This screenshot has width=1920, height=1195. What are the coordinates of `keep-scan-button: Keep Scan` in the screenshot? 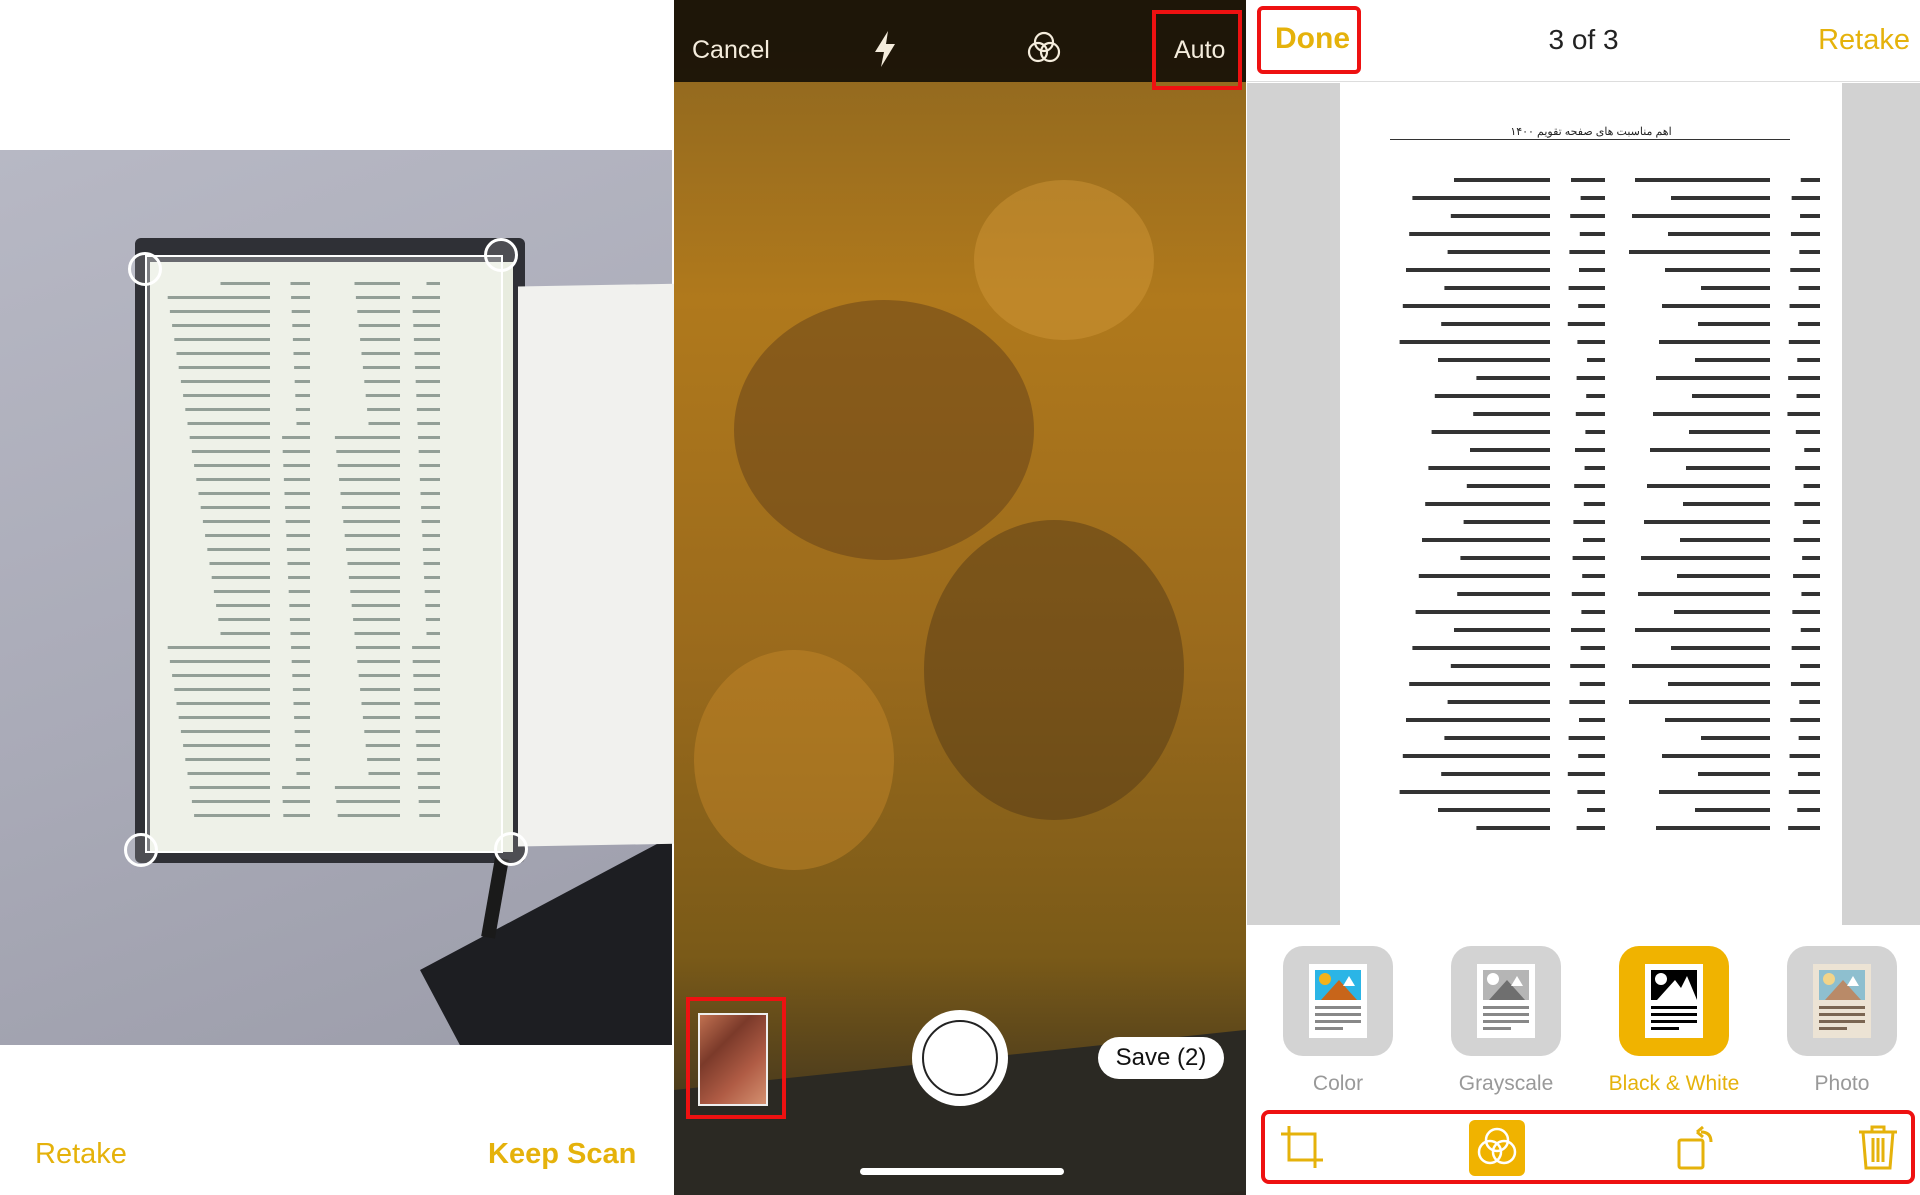 It's located at (562, 1154).